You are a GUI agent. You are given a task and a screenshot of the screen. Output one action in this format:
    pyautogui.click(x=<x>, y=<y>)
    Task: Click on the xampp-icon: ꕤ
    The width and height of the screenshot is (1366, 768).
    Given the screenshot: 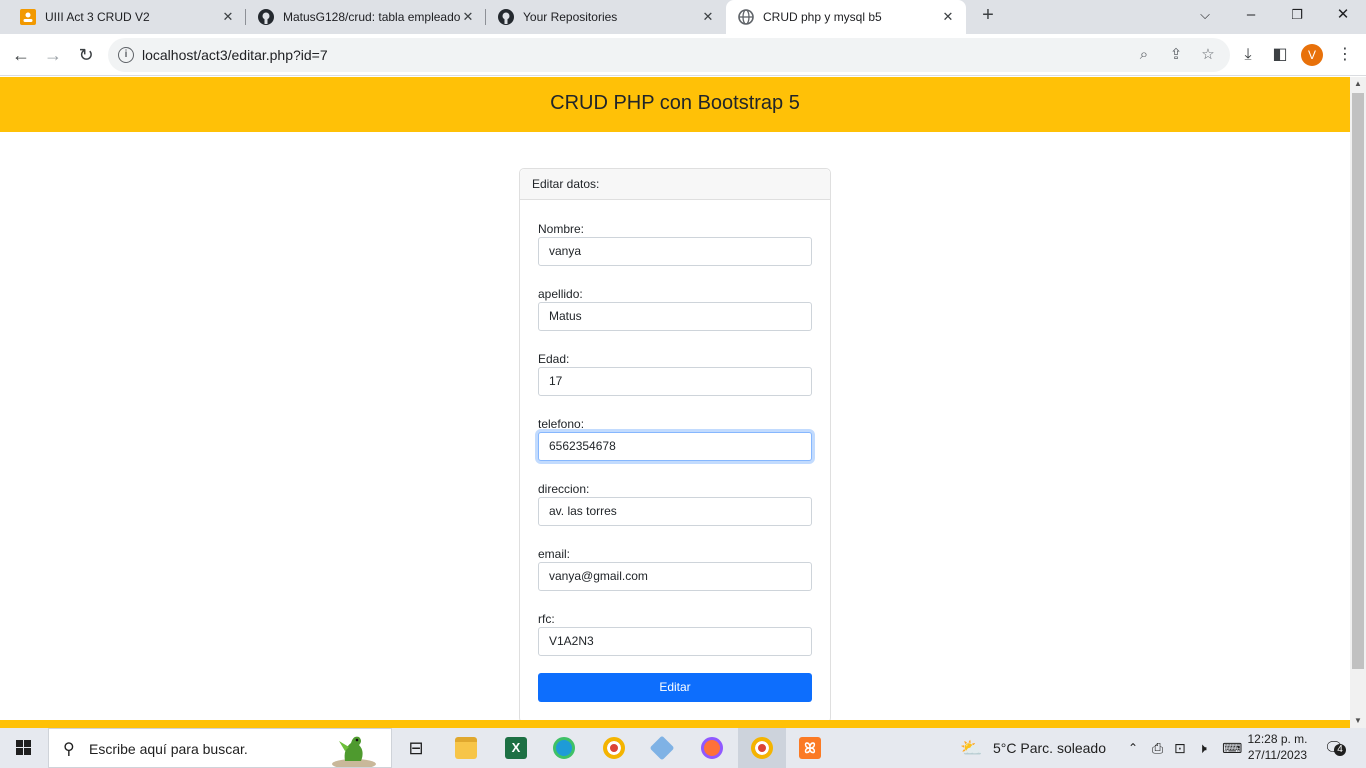 What is the action you would take?
    pyautogui.click(x=810, y=748)
    